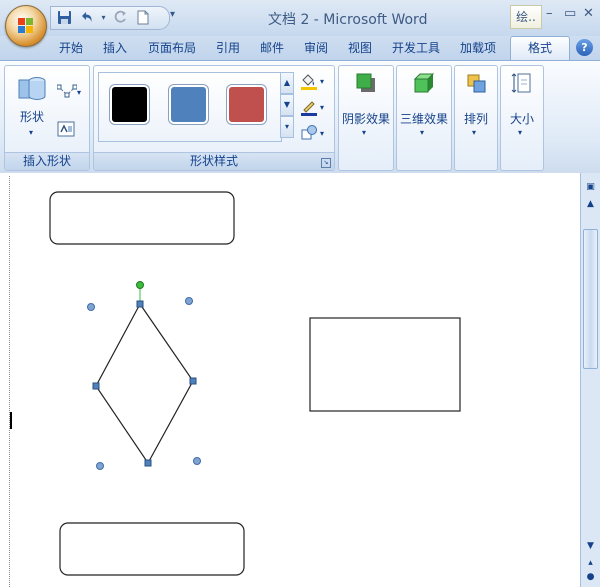 This screenshot has width=600, height=587. What do you see at coordinates (140, 285) in the screenshot?
I see `rotation-handle` at bounding box center [140, 285].